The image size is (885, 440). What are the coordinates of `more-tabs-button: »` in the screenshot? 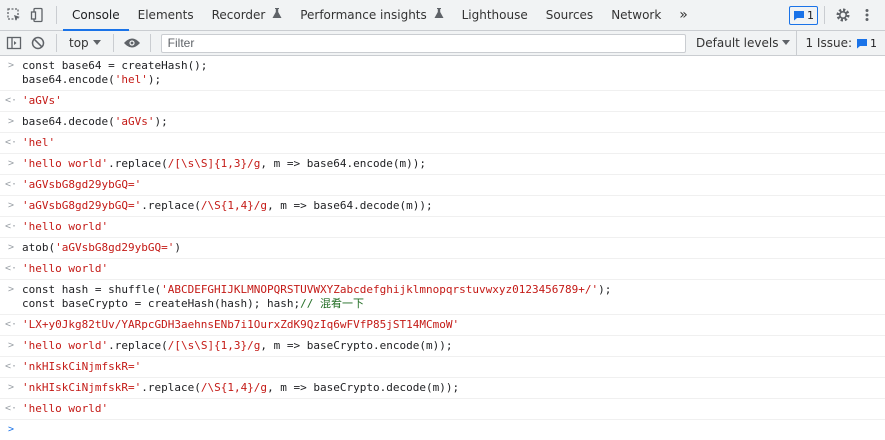 It's located at (683, 15).